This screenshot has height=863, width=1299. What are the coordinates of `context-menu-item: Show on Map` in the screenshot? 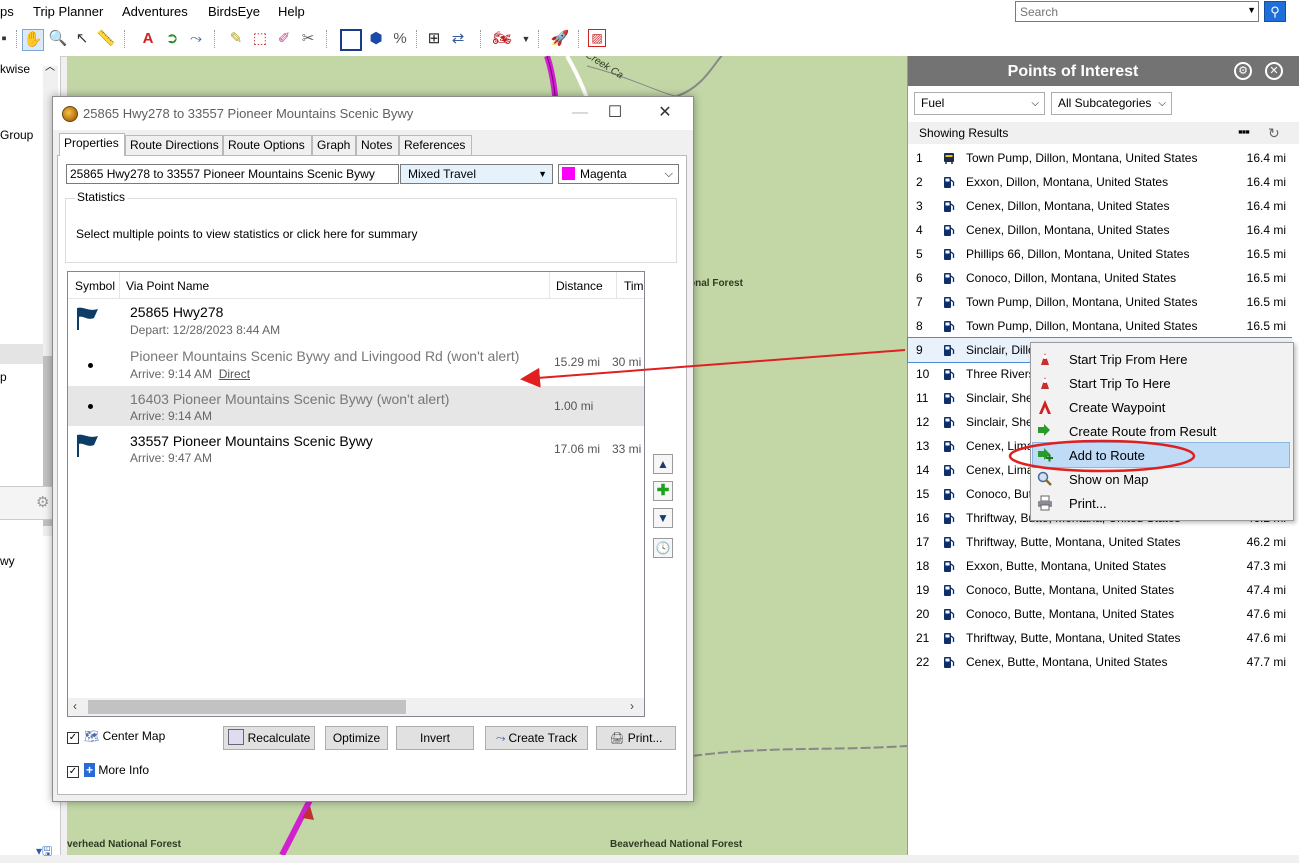 It's located at (1161, 479).